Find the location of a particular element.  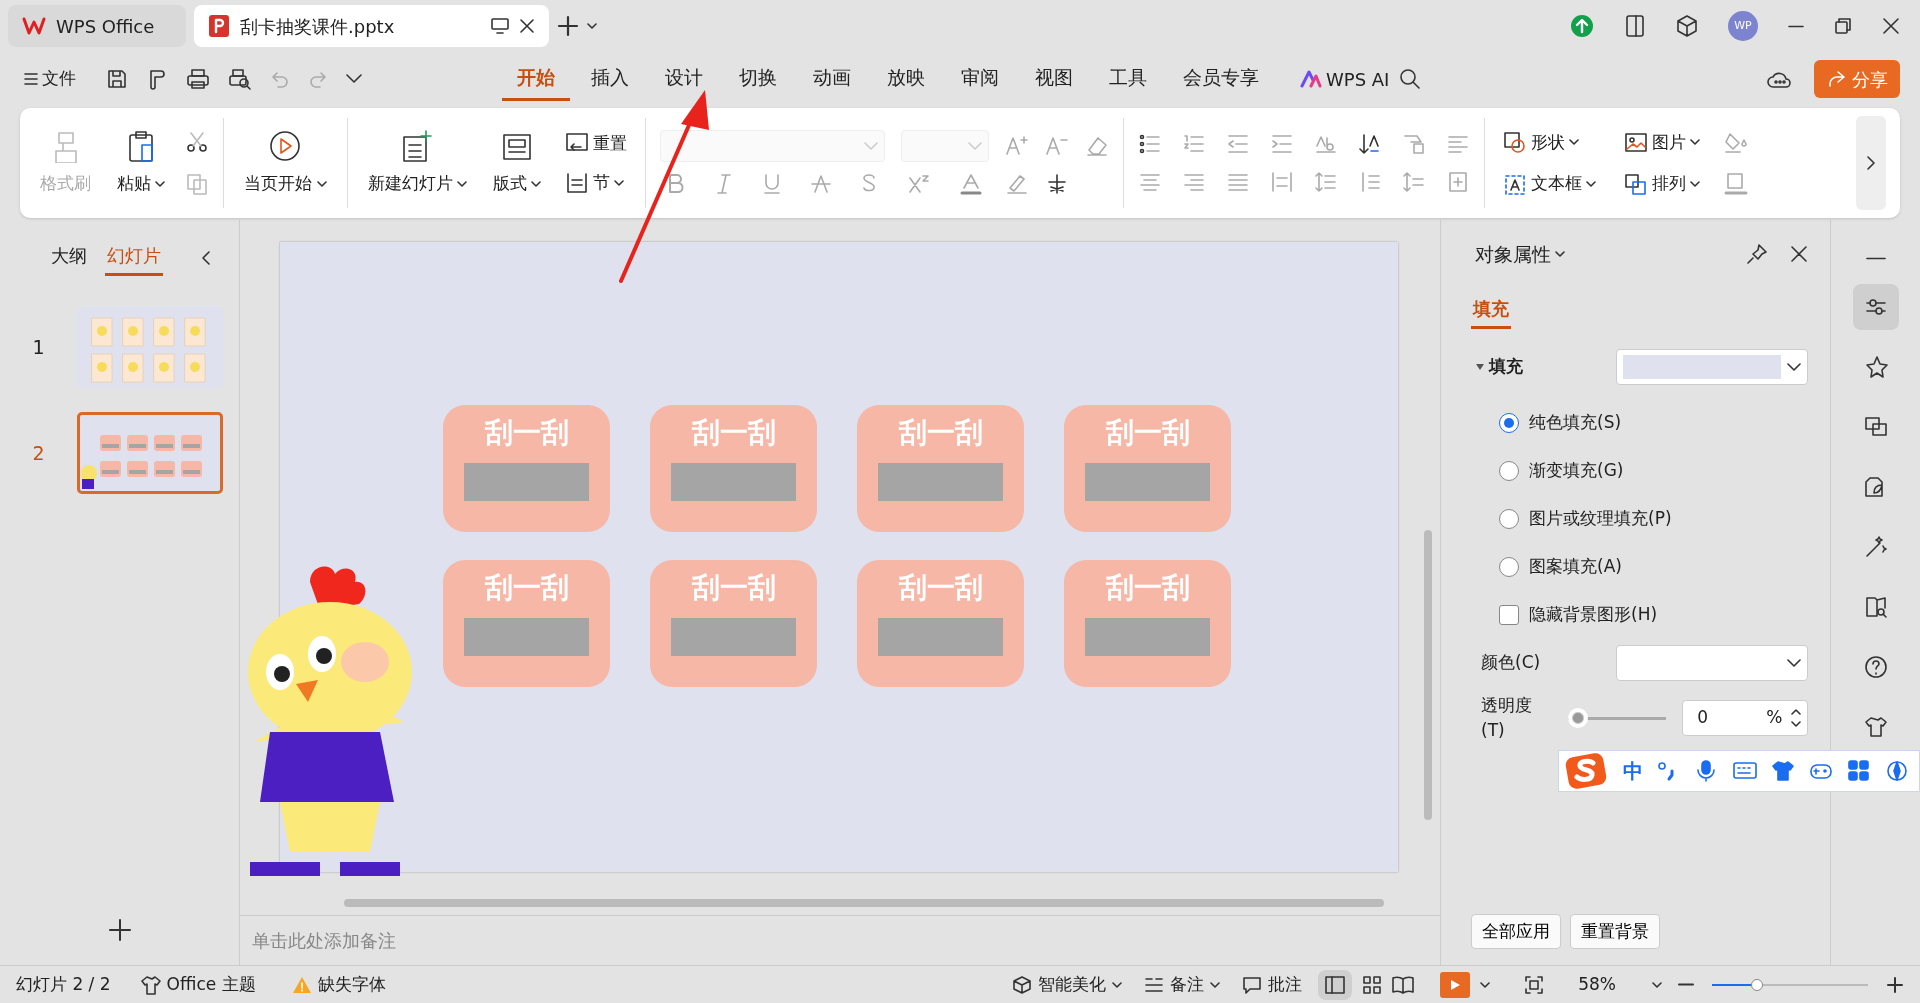

radio-option: 渐变填充(G) is located at coordinates (1639, 470).